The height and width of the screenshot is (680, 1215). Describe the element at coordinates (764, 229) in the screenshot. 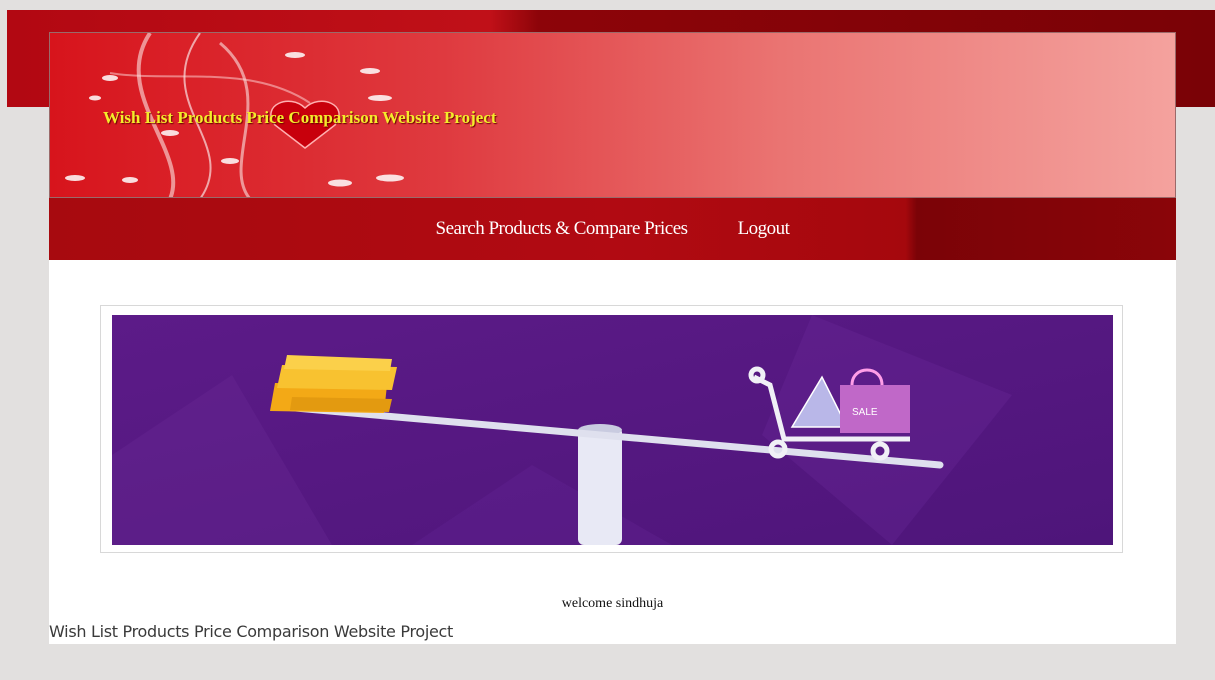

I see `nav-logout-link: Logout` at that location.